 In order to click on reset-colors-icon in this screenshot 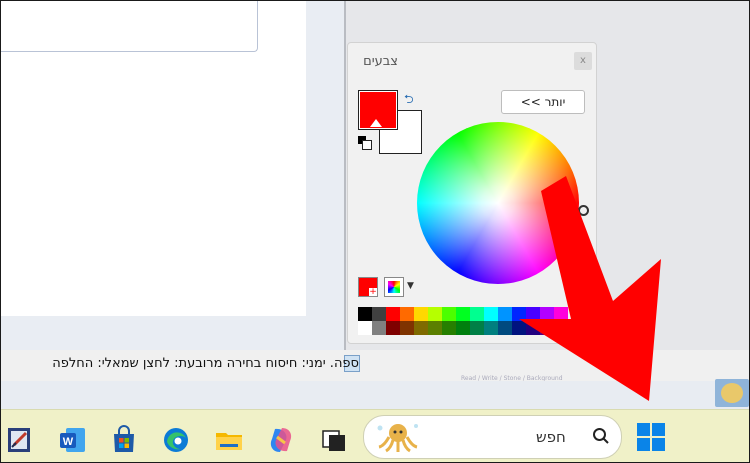, I will do `click(366, 144)`.